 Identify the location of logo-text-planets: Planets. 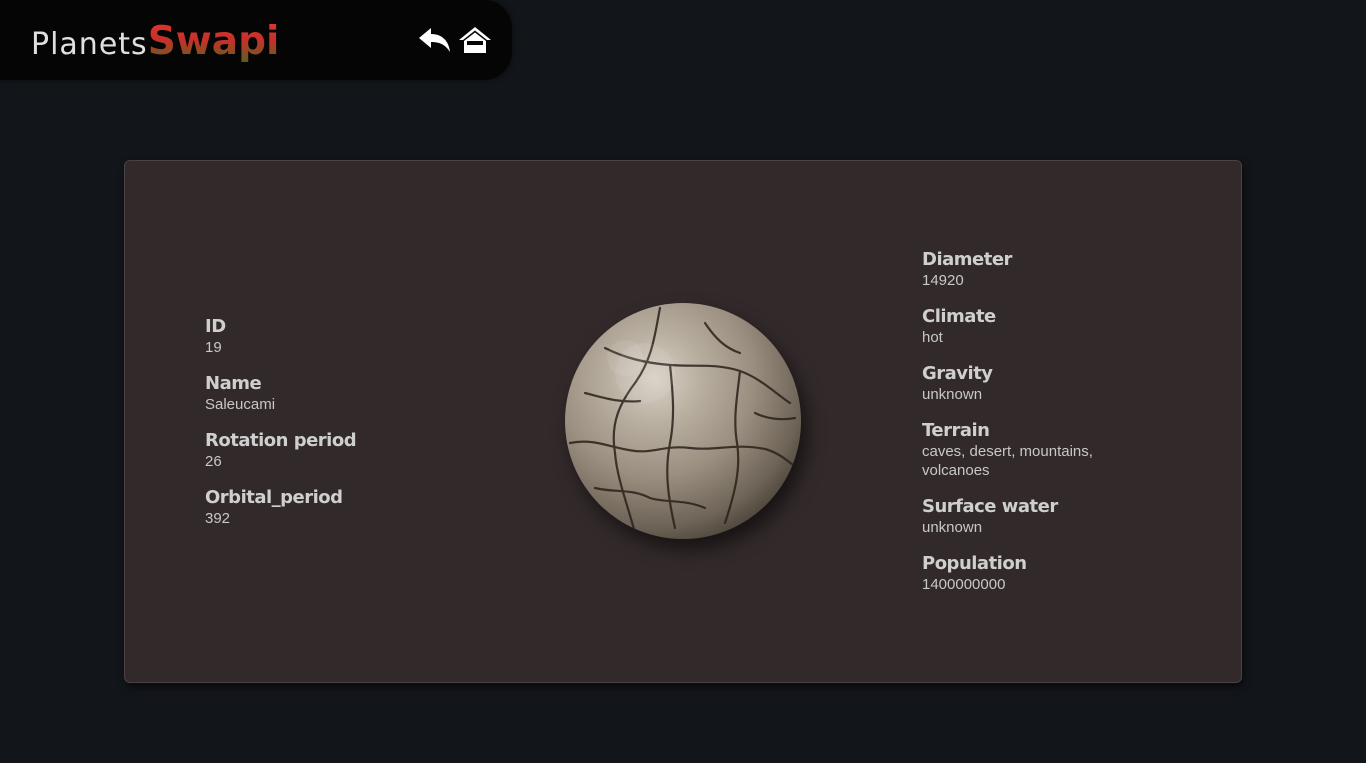
(89, 44).